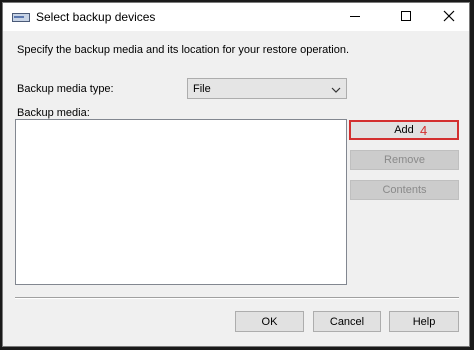 Image resolution: width=474 pixels, height=350 pixels. I want to click on remove-button: Remove, so click(404, 160).